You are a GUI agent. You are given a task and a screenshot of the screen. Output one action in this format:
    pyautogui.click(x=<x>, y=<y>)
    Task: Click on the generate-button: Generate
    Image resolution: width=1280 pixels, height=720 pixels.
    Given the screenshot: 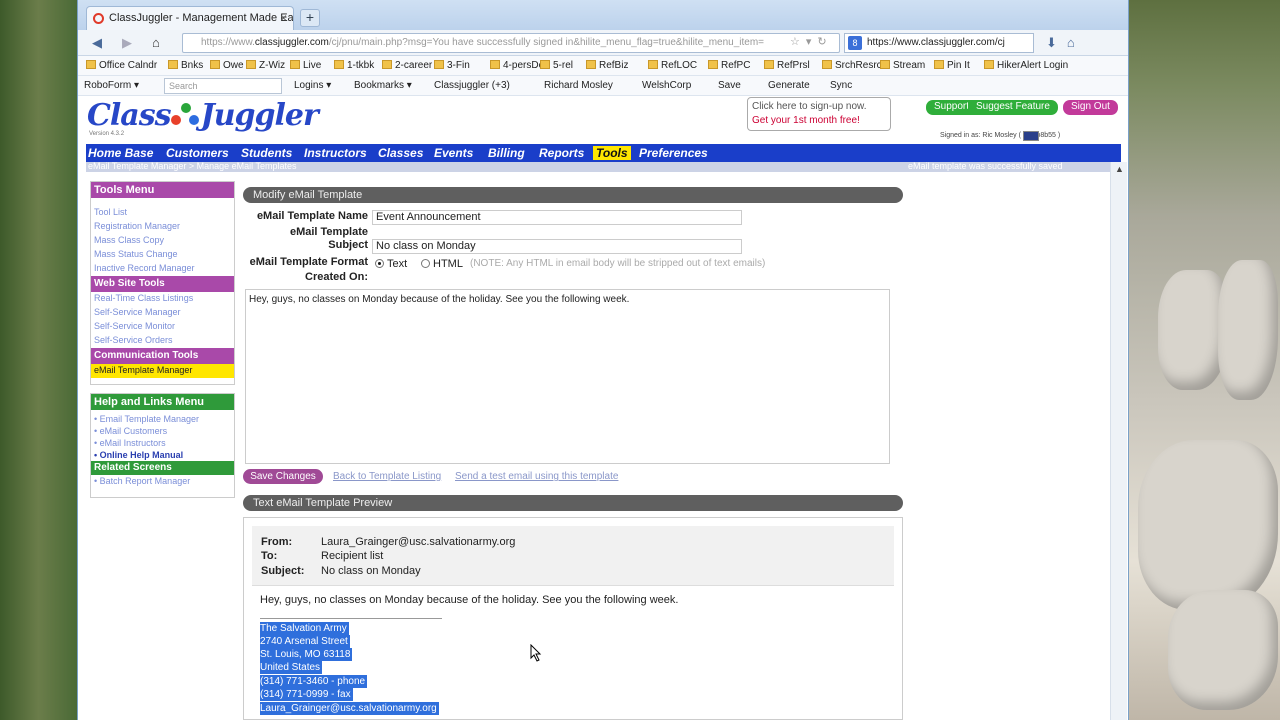 What is the action you would take?
    pyautogui.click(x=789, y=85)
    